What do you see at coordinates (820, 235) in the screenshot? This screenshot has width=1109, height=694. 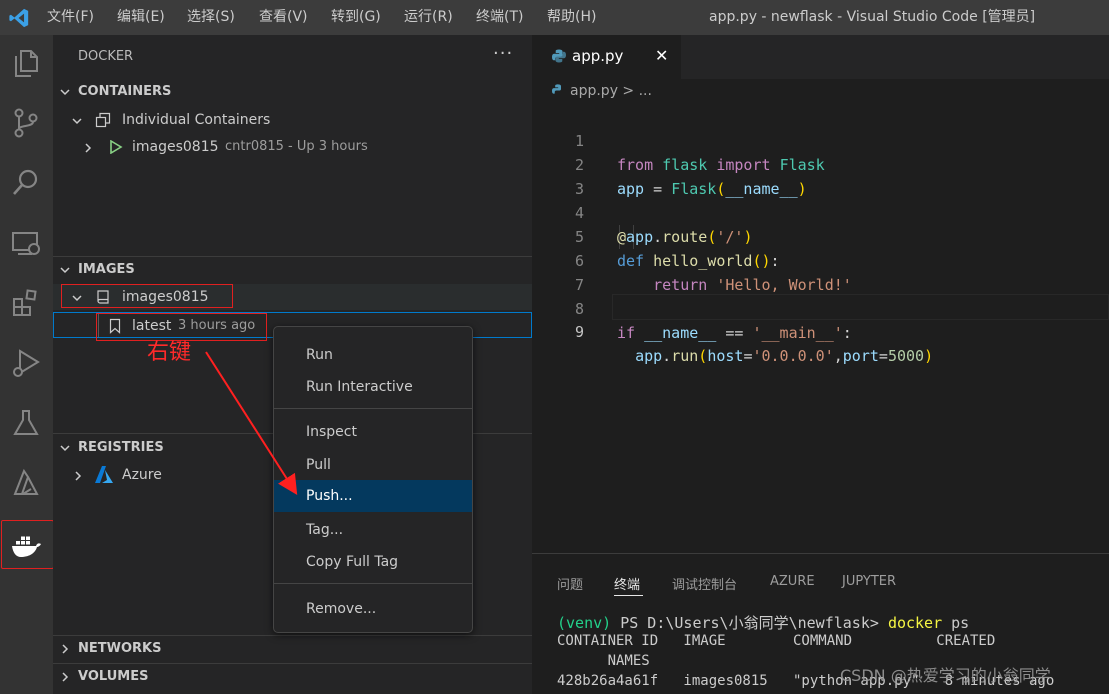 I see `code-line-5: 5 def hello_world():` at bounding box center [820, 235].